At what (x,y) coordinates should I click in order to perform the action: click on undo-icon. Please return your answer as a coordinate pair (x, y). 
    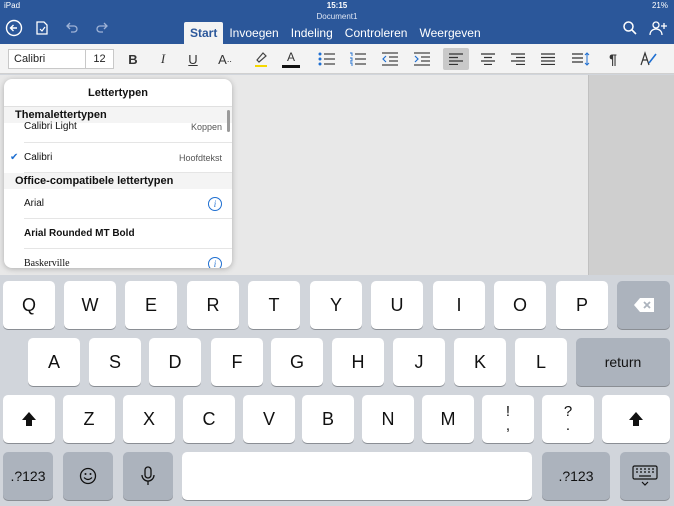
    Looking at the image, I should click on (72, 27).